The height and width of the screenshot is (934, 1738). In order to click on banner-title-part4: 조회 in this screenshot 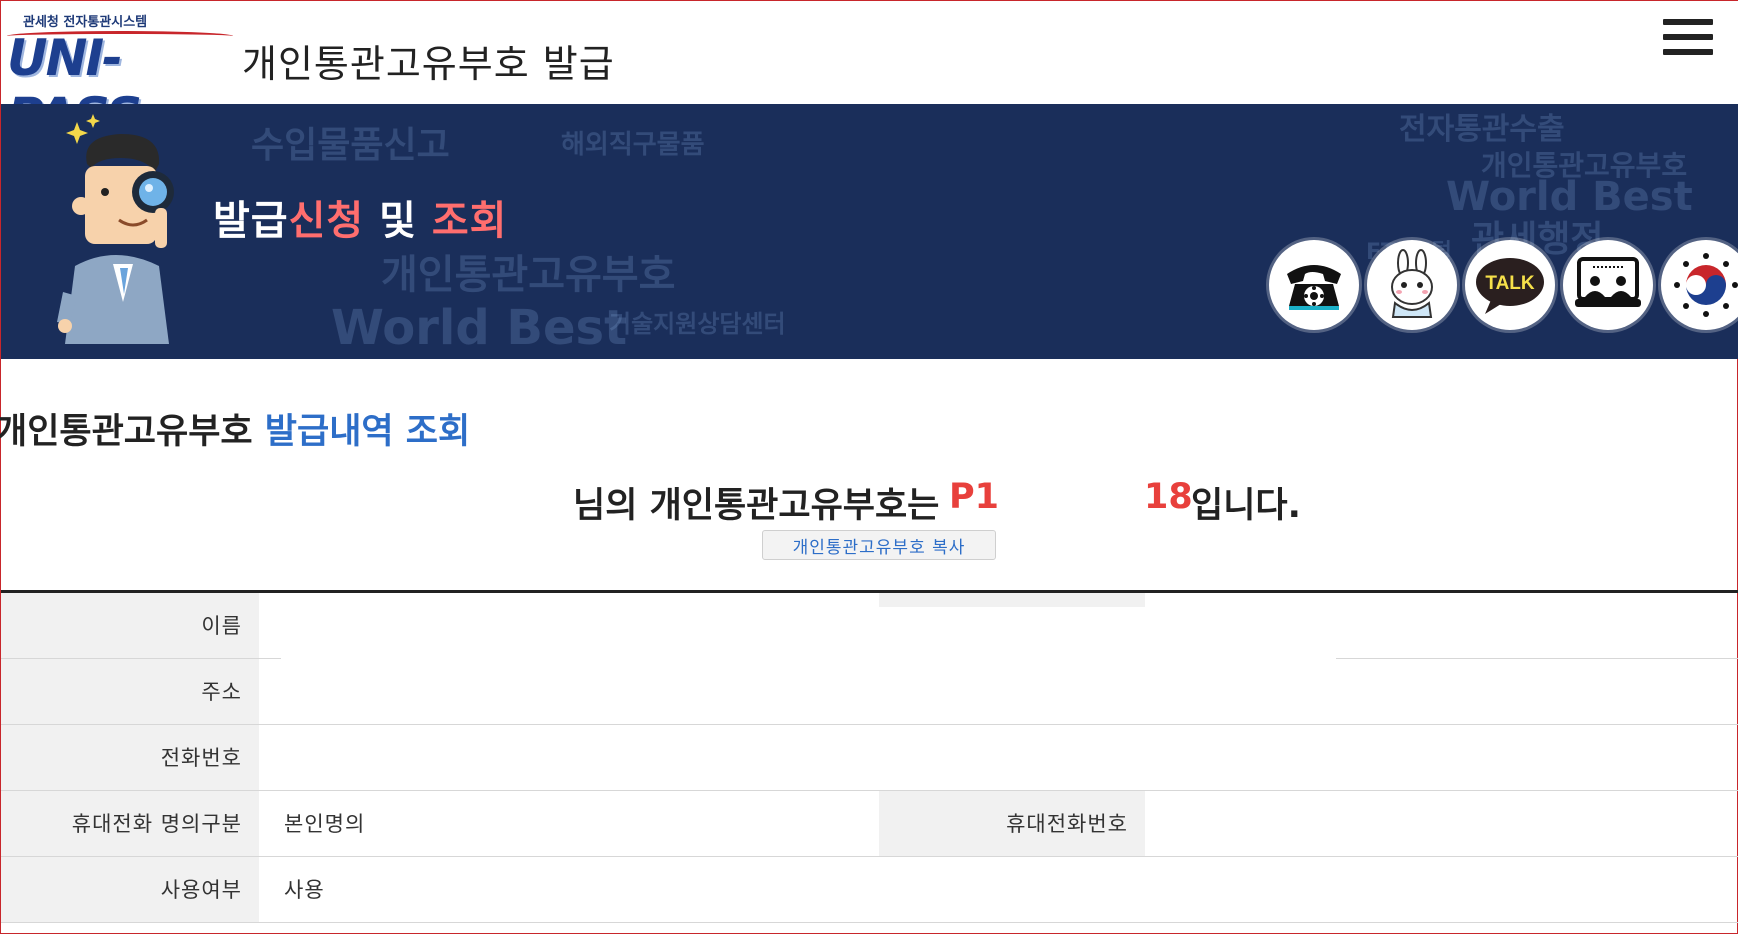, I will do `click(469, 221)`.